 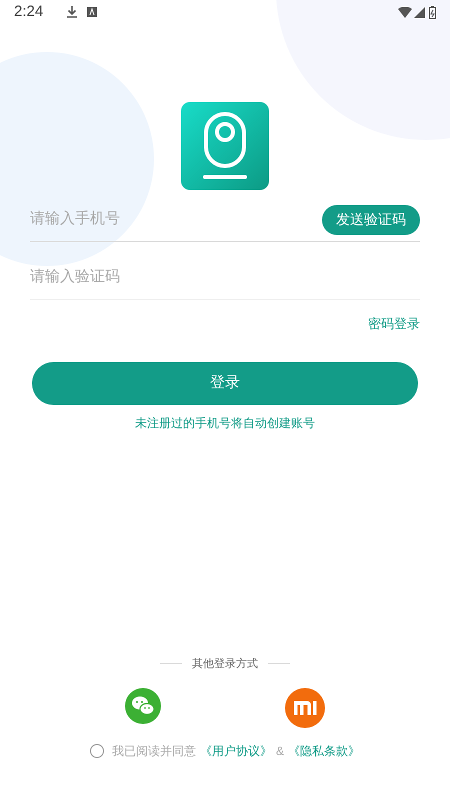 What do you see at coordinates (225, 277) in the screenshot?
I see `verification-code-field: 请输入验证码` at bounding box center [225, 277].